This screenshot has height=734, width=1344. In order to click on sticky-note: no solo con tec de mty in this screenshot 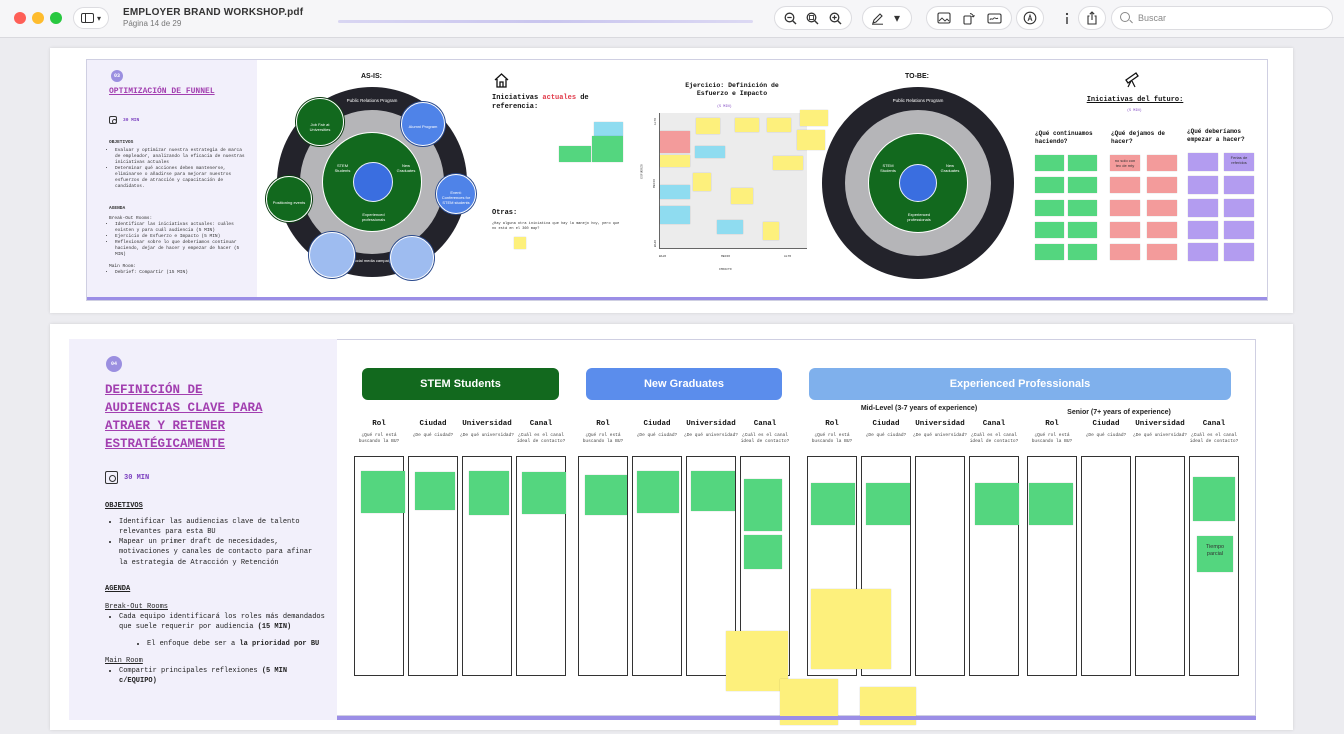, I will do `click(1125, 163)`.